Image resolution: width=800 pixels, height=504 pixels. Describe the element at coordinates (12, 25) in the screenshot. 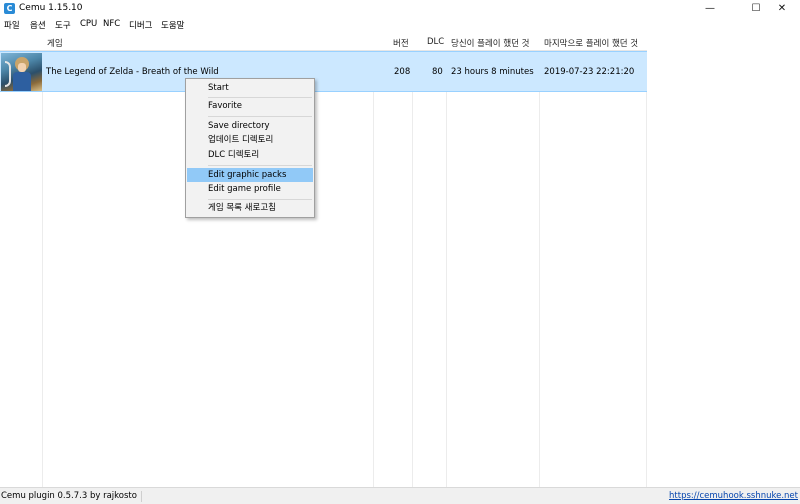

I see `menu-file: 파일` at that location.